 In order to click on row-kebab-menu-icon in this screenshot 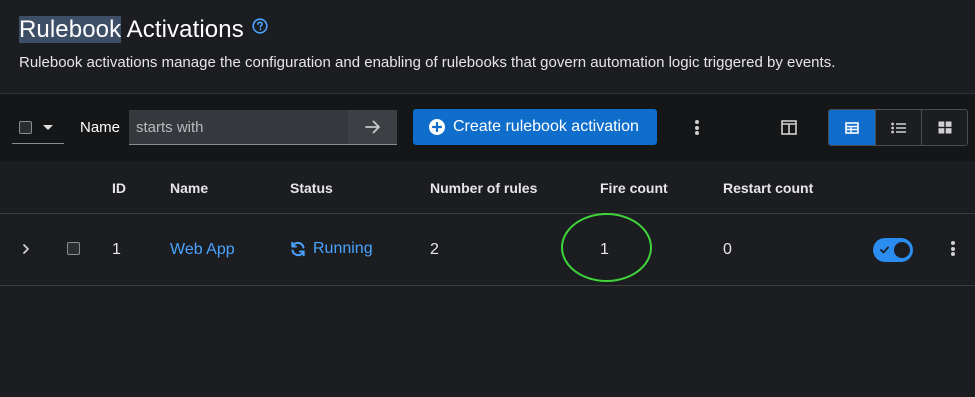, I will do `click(953, 248)`.